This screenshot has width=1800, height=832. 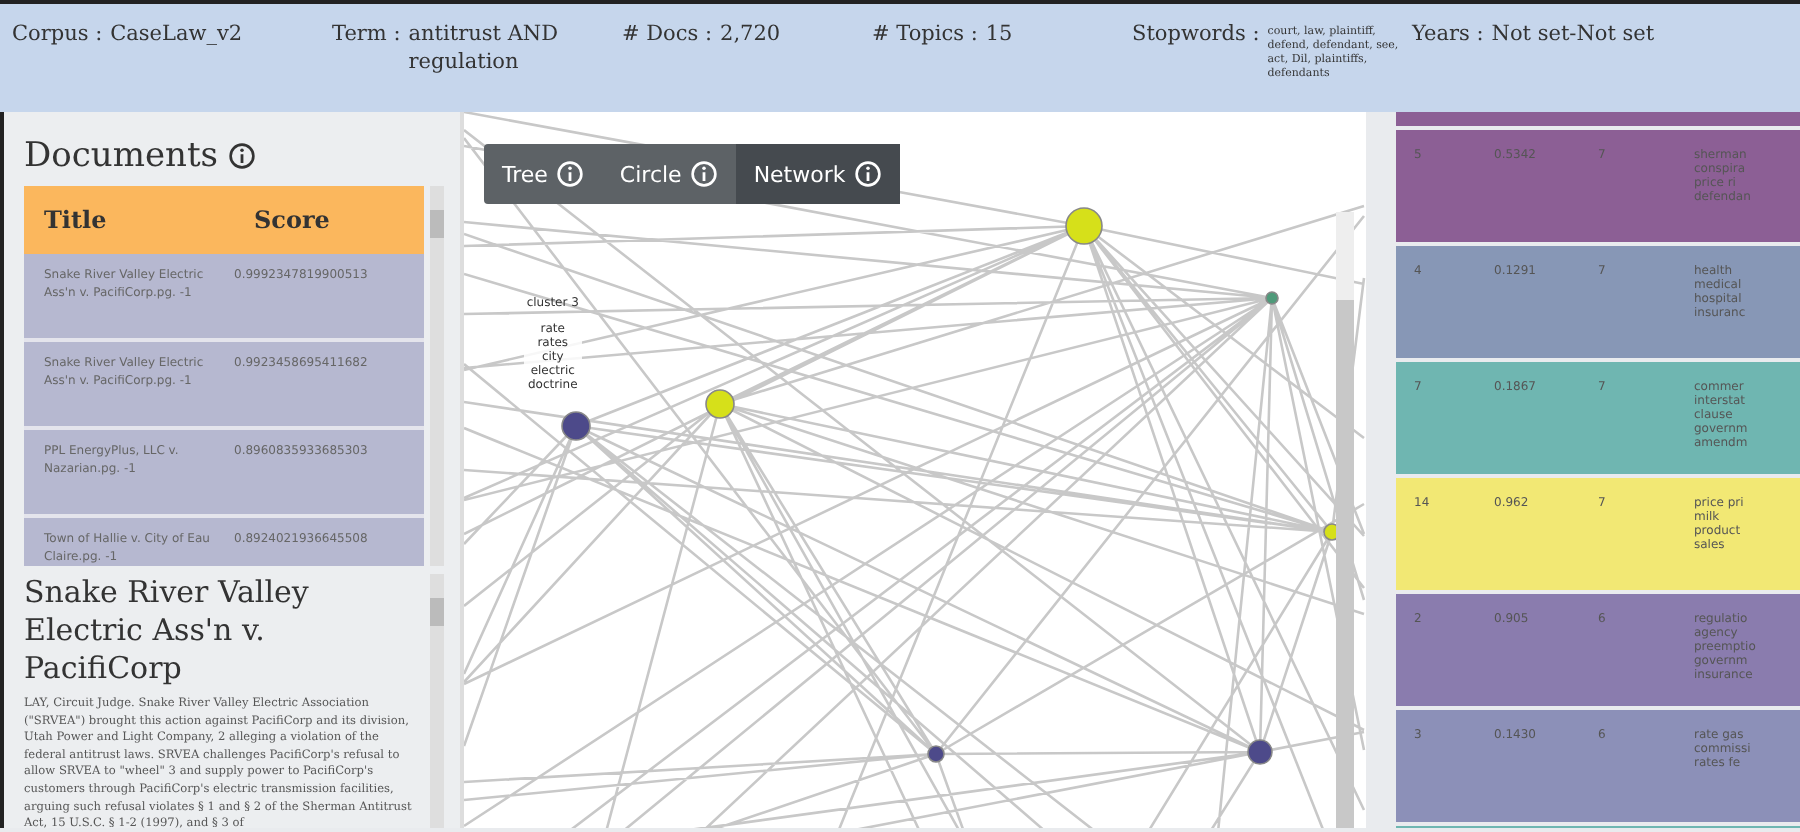 I want to click on header-label: # Docs :, so click(x=667, y=34).